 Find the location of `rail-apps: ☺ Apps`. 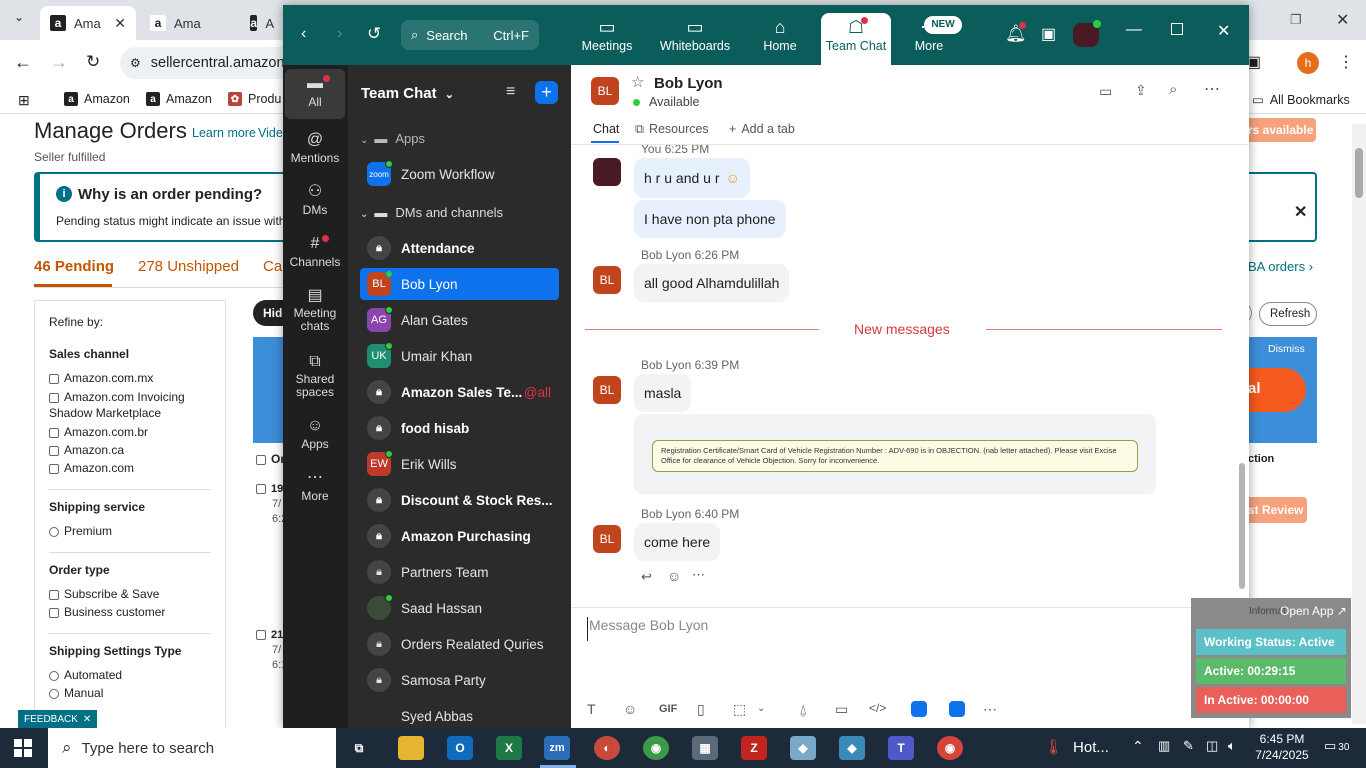

rail-apps: ☺ Apps is located at coordinates (315, 433).